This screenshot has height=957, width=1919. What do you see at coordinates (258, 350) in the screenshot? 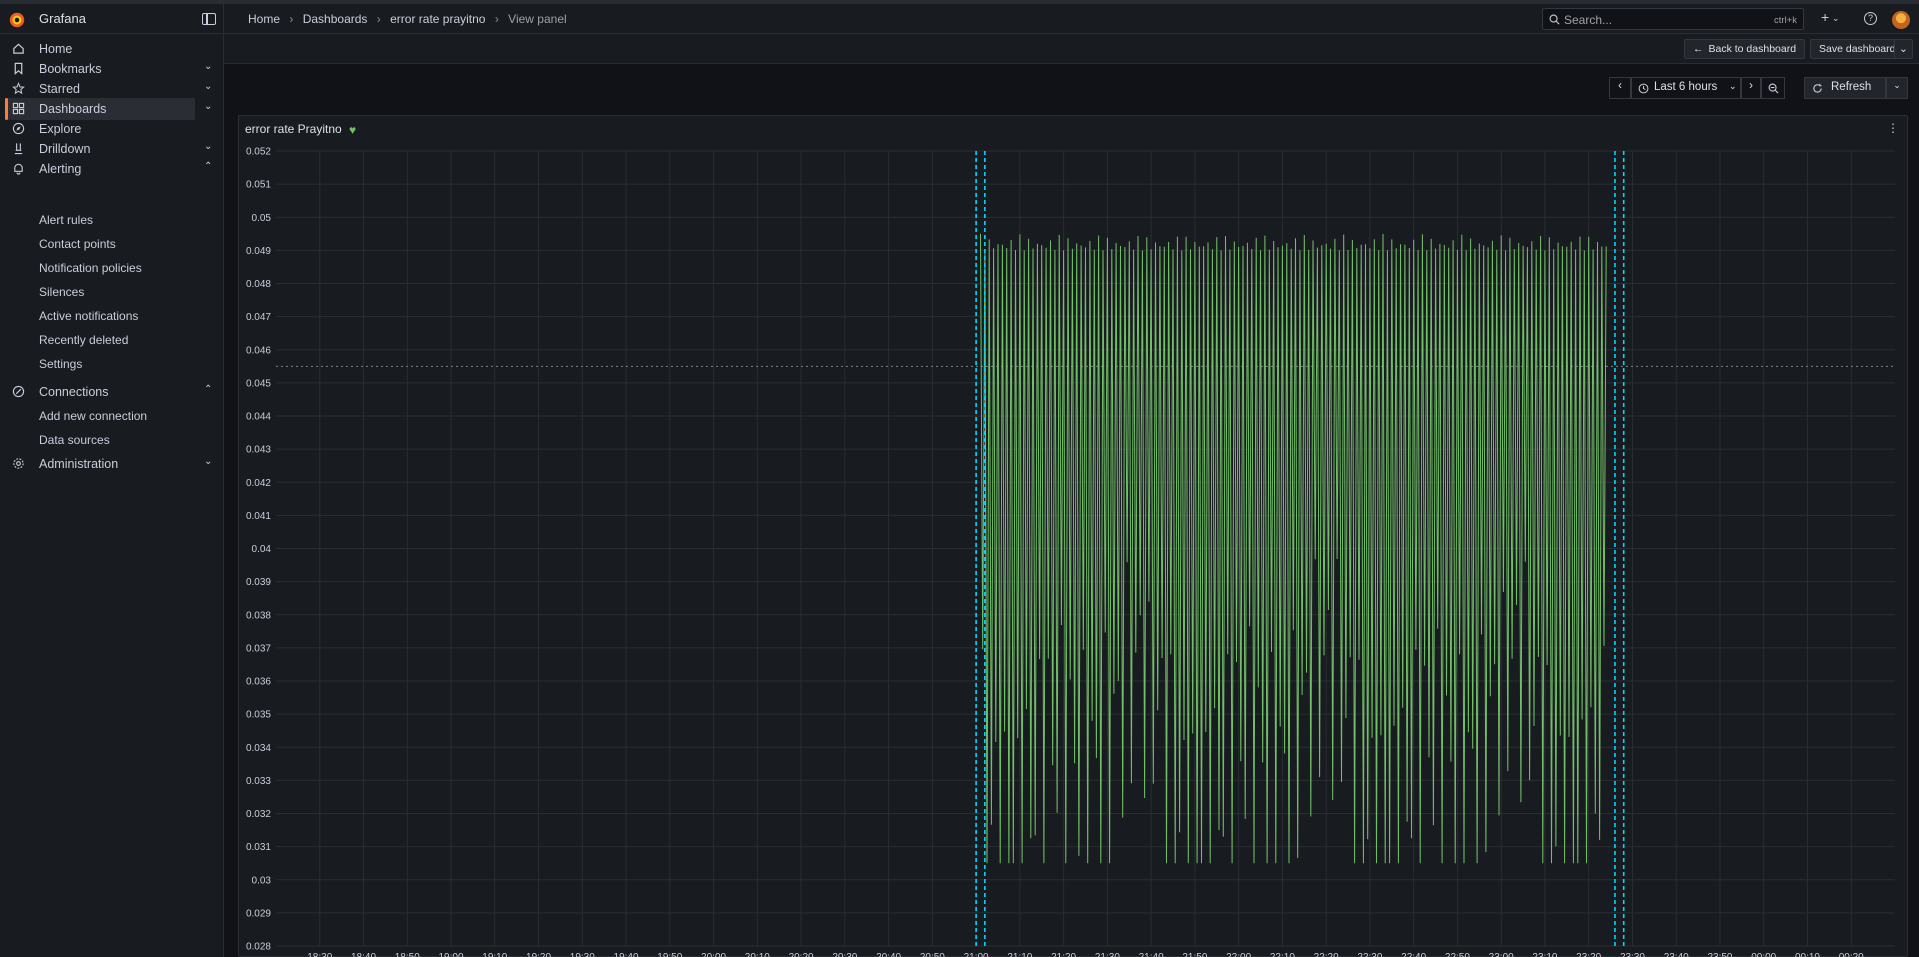
I see `y-tick-label: 0.046` at bounding box center [258, 350].